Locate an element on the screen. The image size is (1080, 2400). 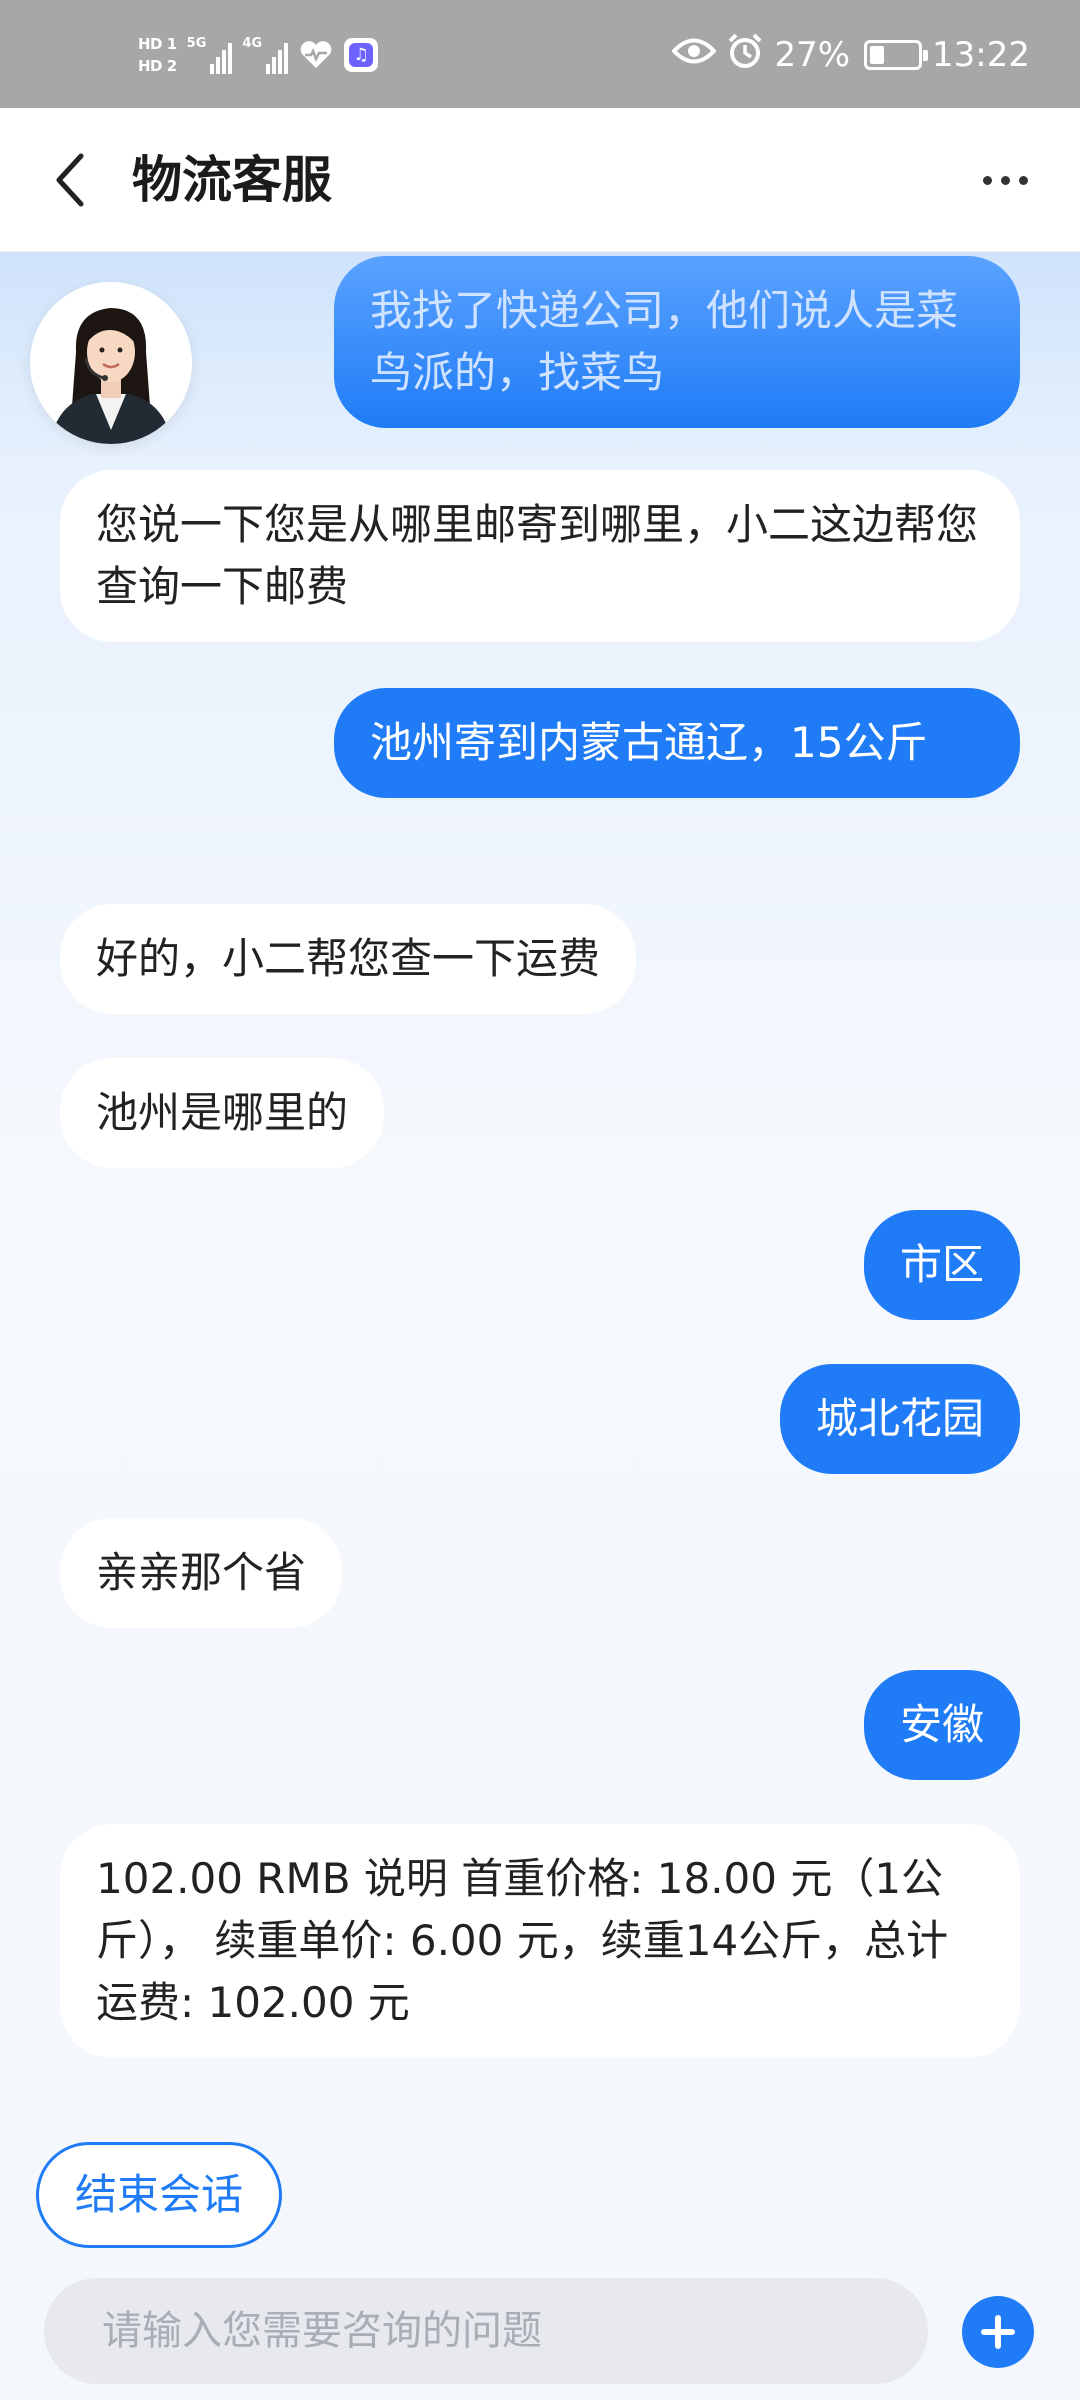
more-button is located at coordinates (1005, 180).